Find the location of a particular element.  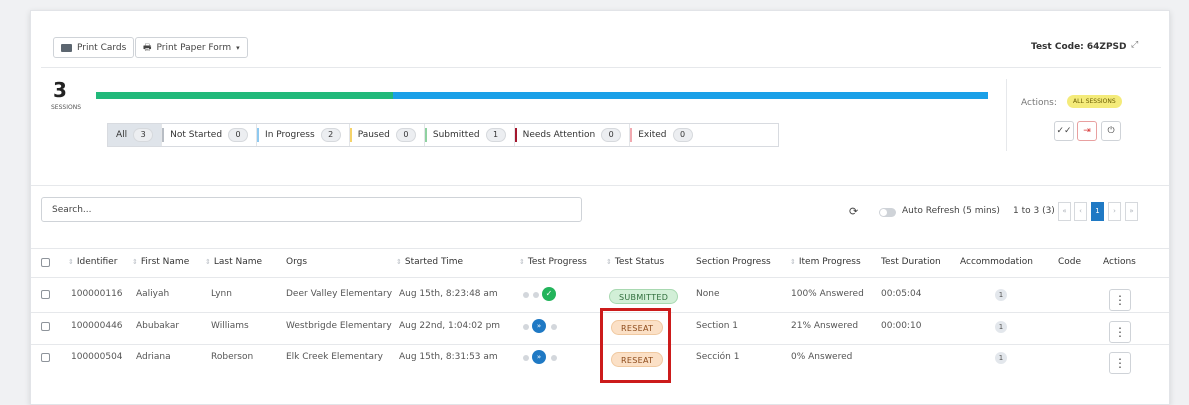

filter-label: Paused is located at coordinates (373, 135).